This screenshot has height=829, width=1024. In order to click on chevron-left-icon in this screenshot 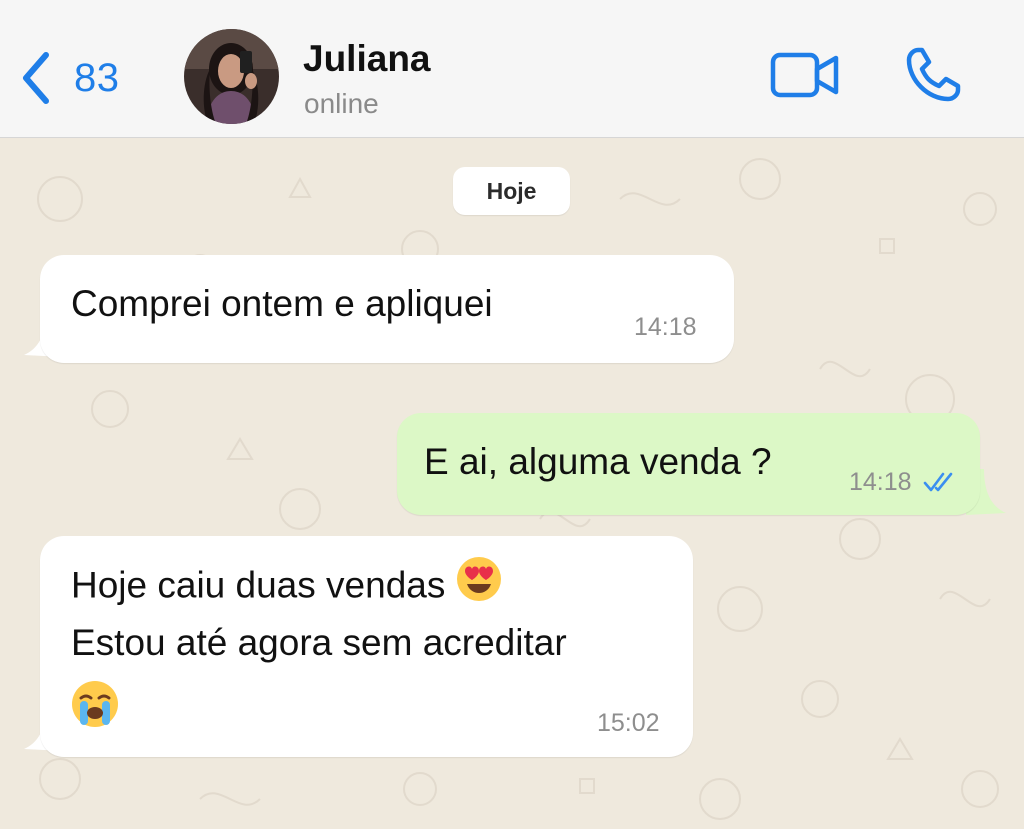, I will do `click(35, 78)`.